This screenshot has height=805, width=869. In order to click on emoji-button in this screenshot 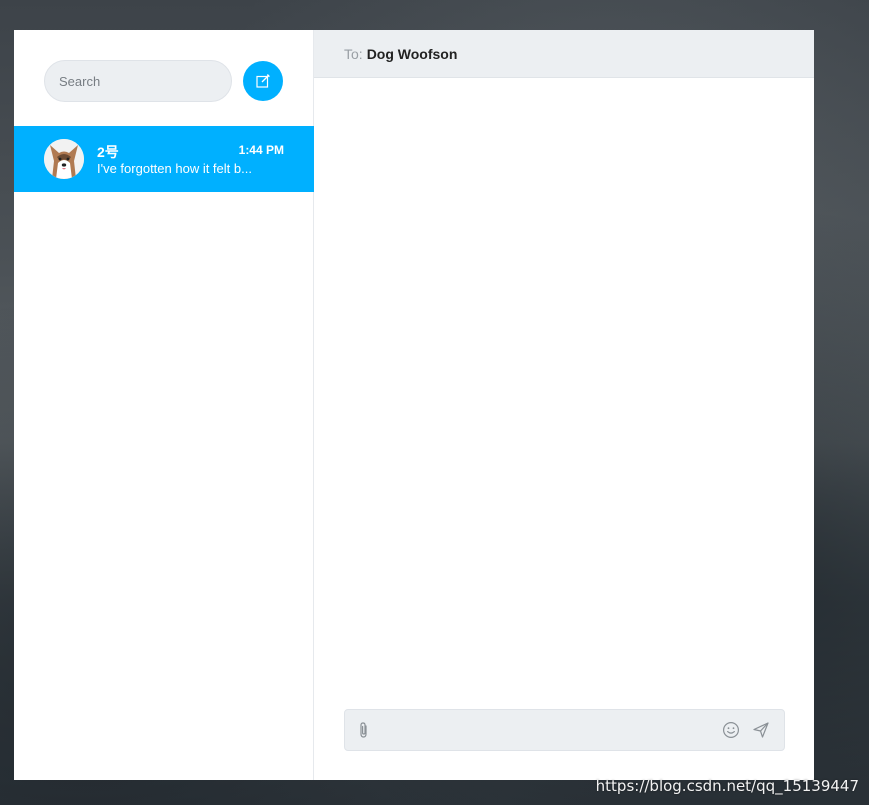, I will do `click(731, 730)`.